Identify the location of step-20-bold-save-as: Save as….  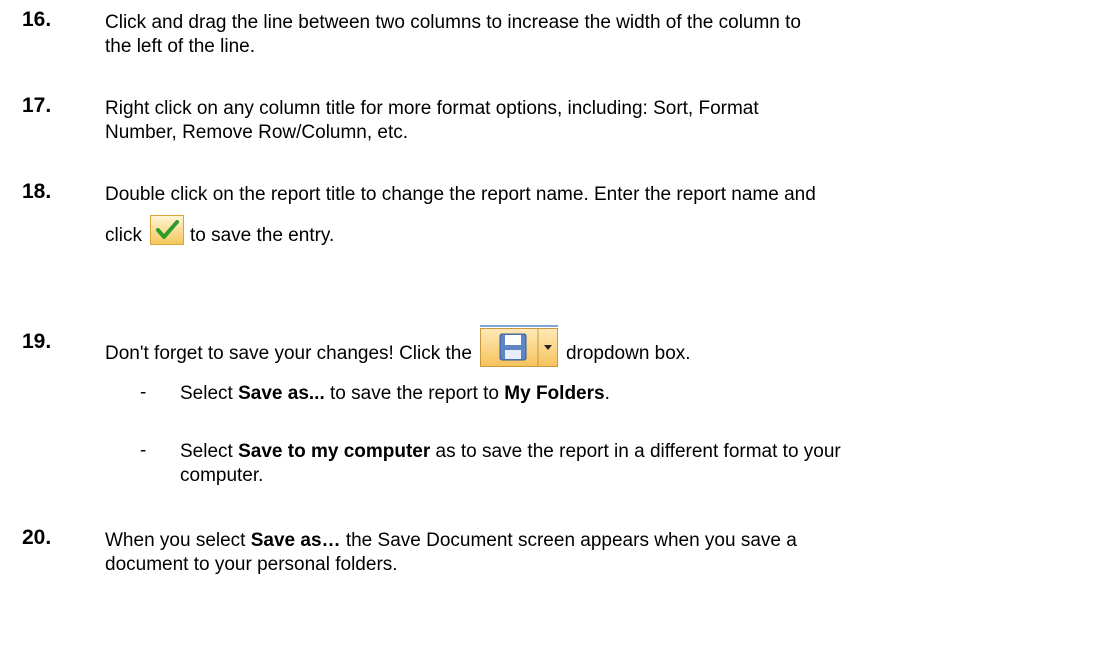
(295, 540).